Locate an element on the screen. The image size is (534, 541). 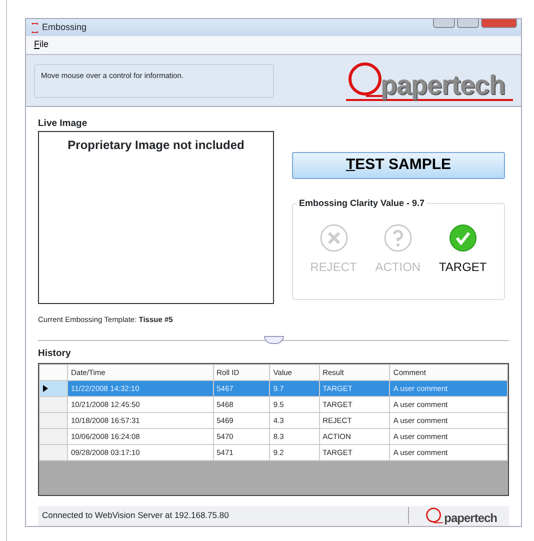
menu-item: File is located at coordinates (41, 45).